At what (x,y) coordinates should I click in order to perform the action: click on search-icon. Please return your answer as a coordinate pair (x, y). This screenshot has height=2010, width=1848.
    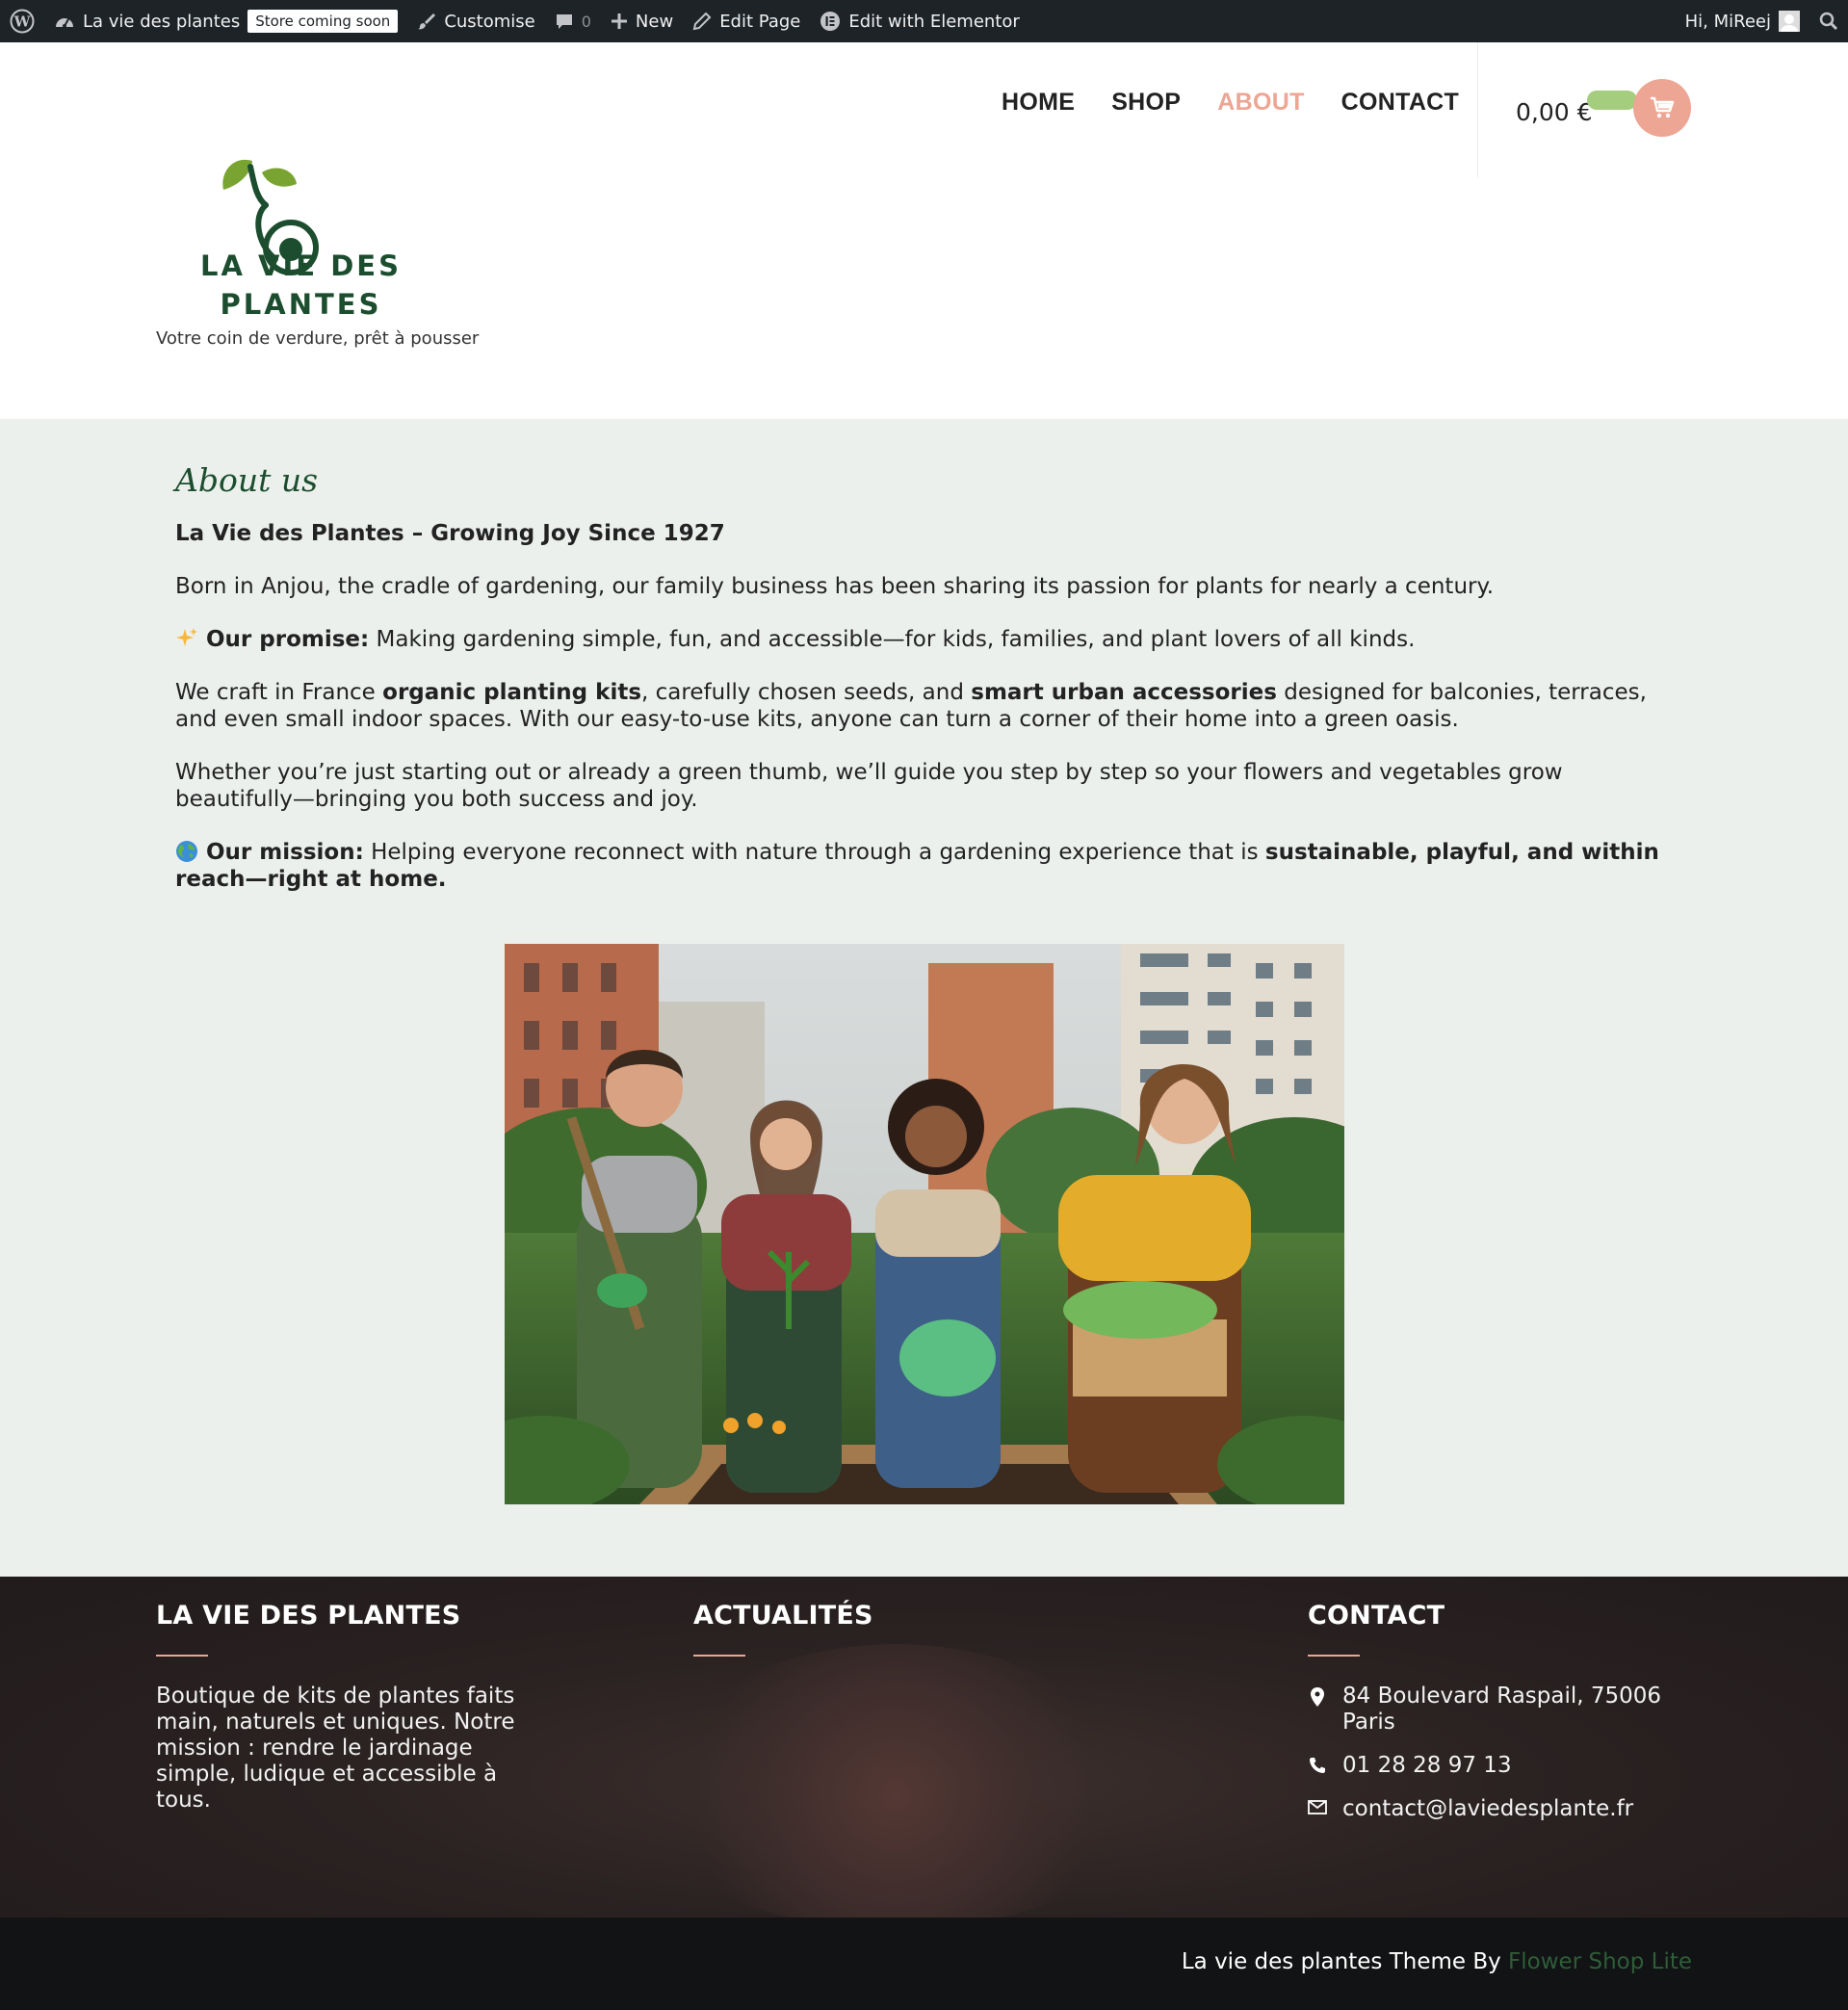
    Looking at the image, I should click on (1829, 21).